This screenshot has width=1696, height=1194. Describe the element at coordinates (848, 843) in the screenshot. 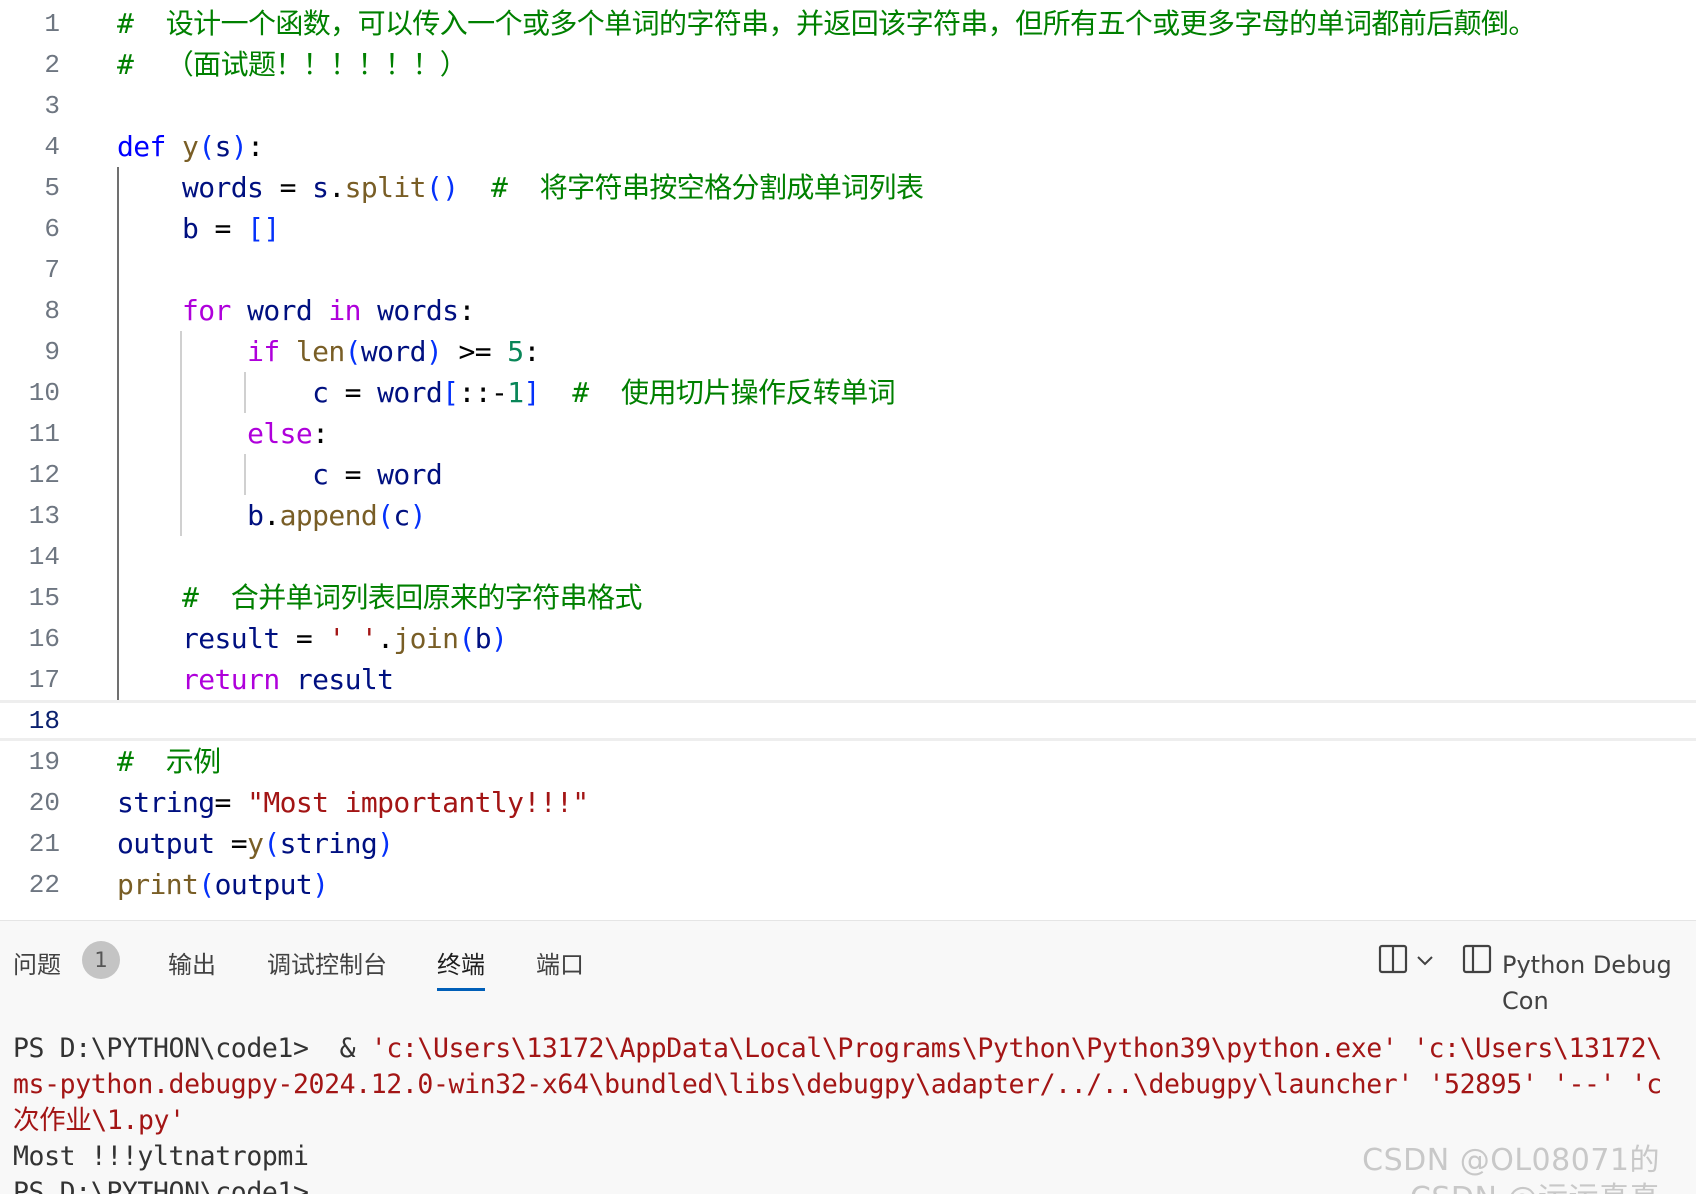

I see `code-line: 21 output =y(string)` at that location.